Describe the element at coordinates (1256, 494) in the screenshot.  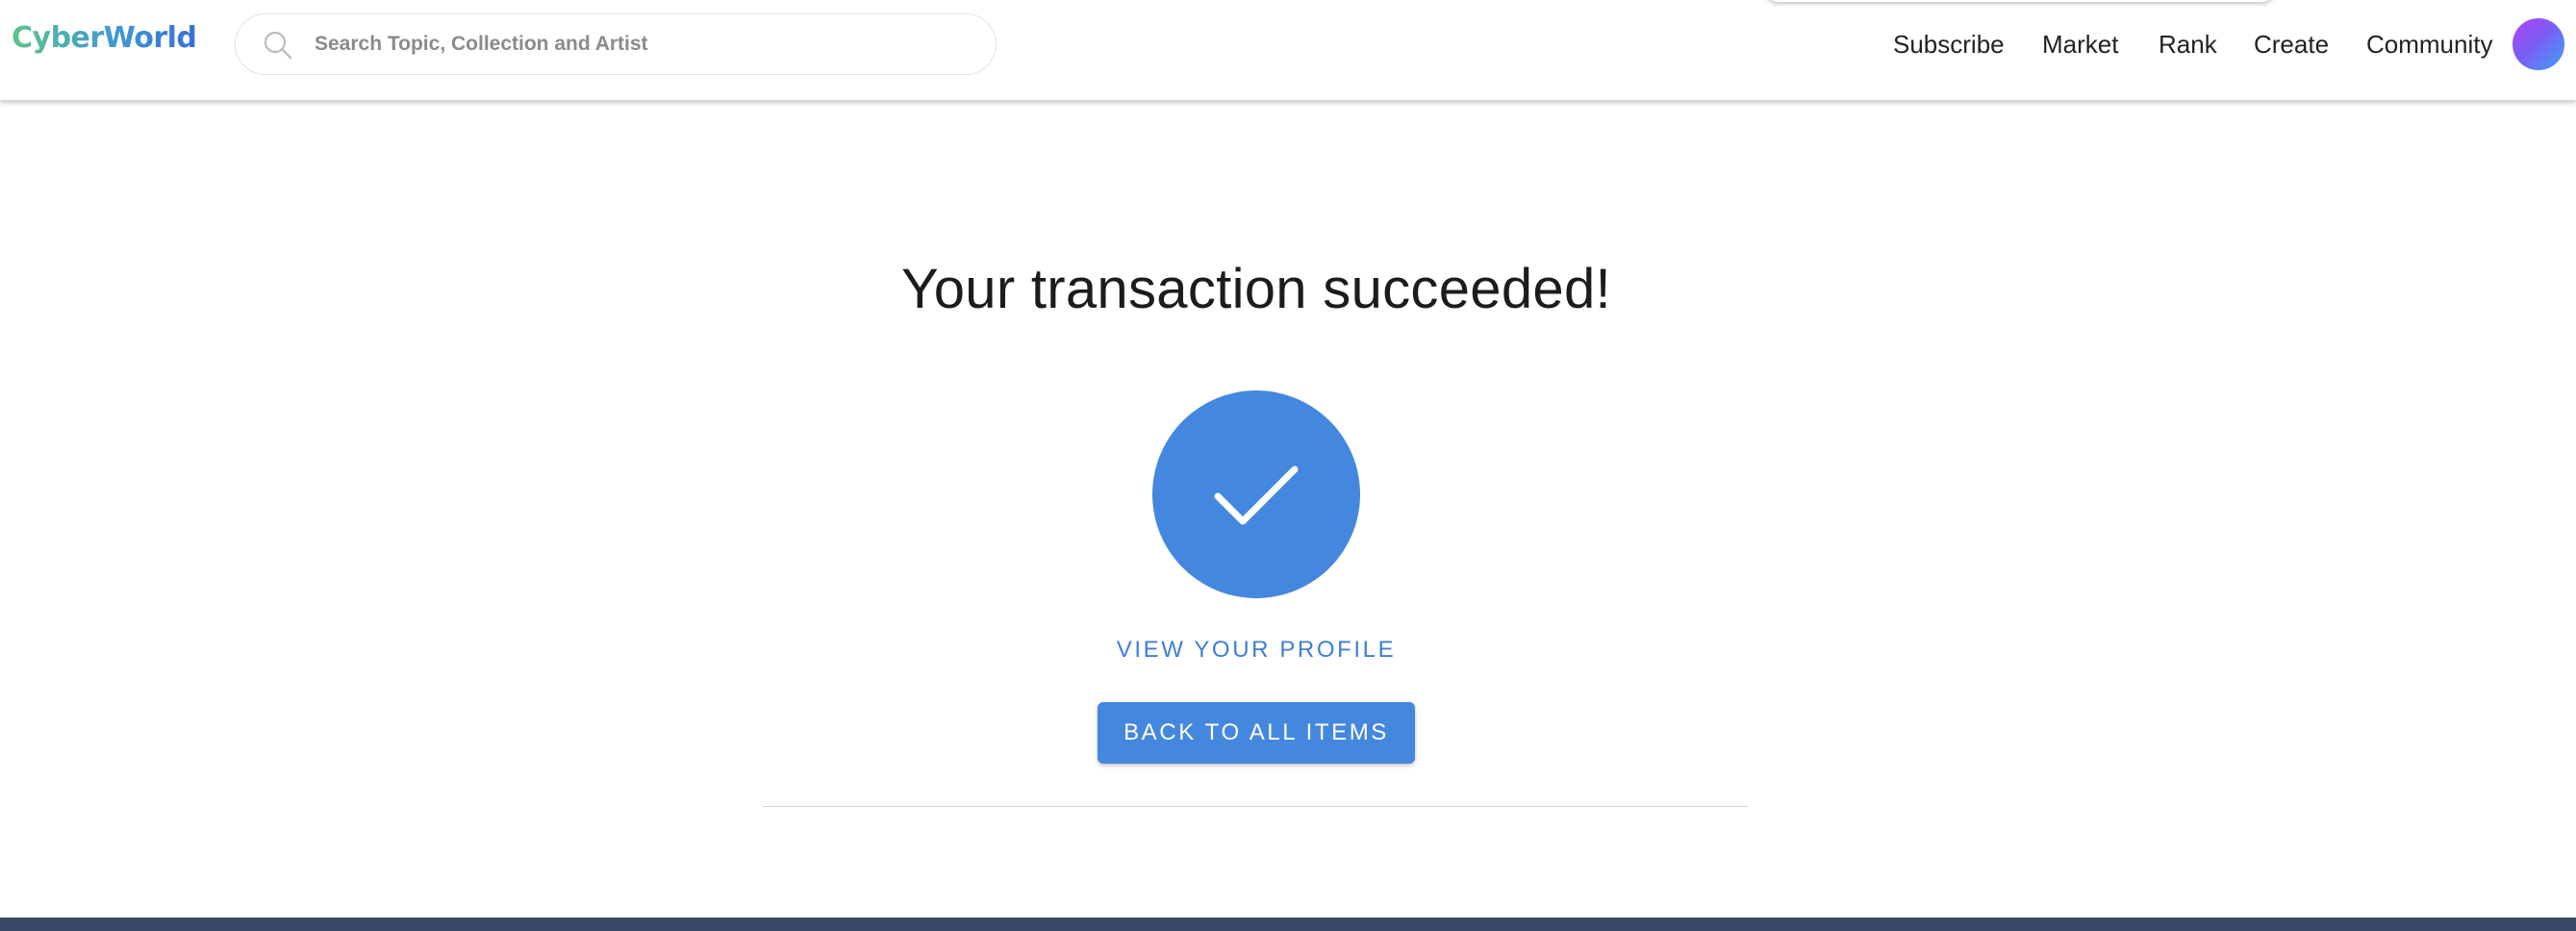
I see `check-circle-icon` at that location.